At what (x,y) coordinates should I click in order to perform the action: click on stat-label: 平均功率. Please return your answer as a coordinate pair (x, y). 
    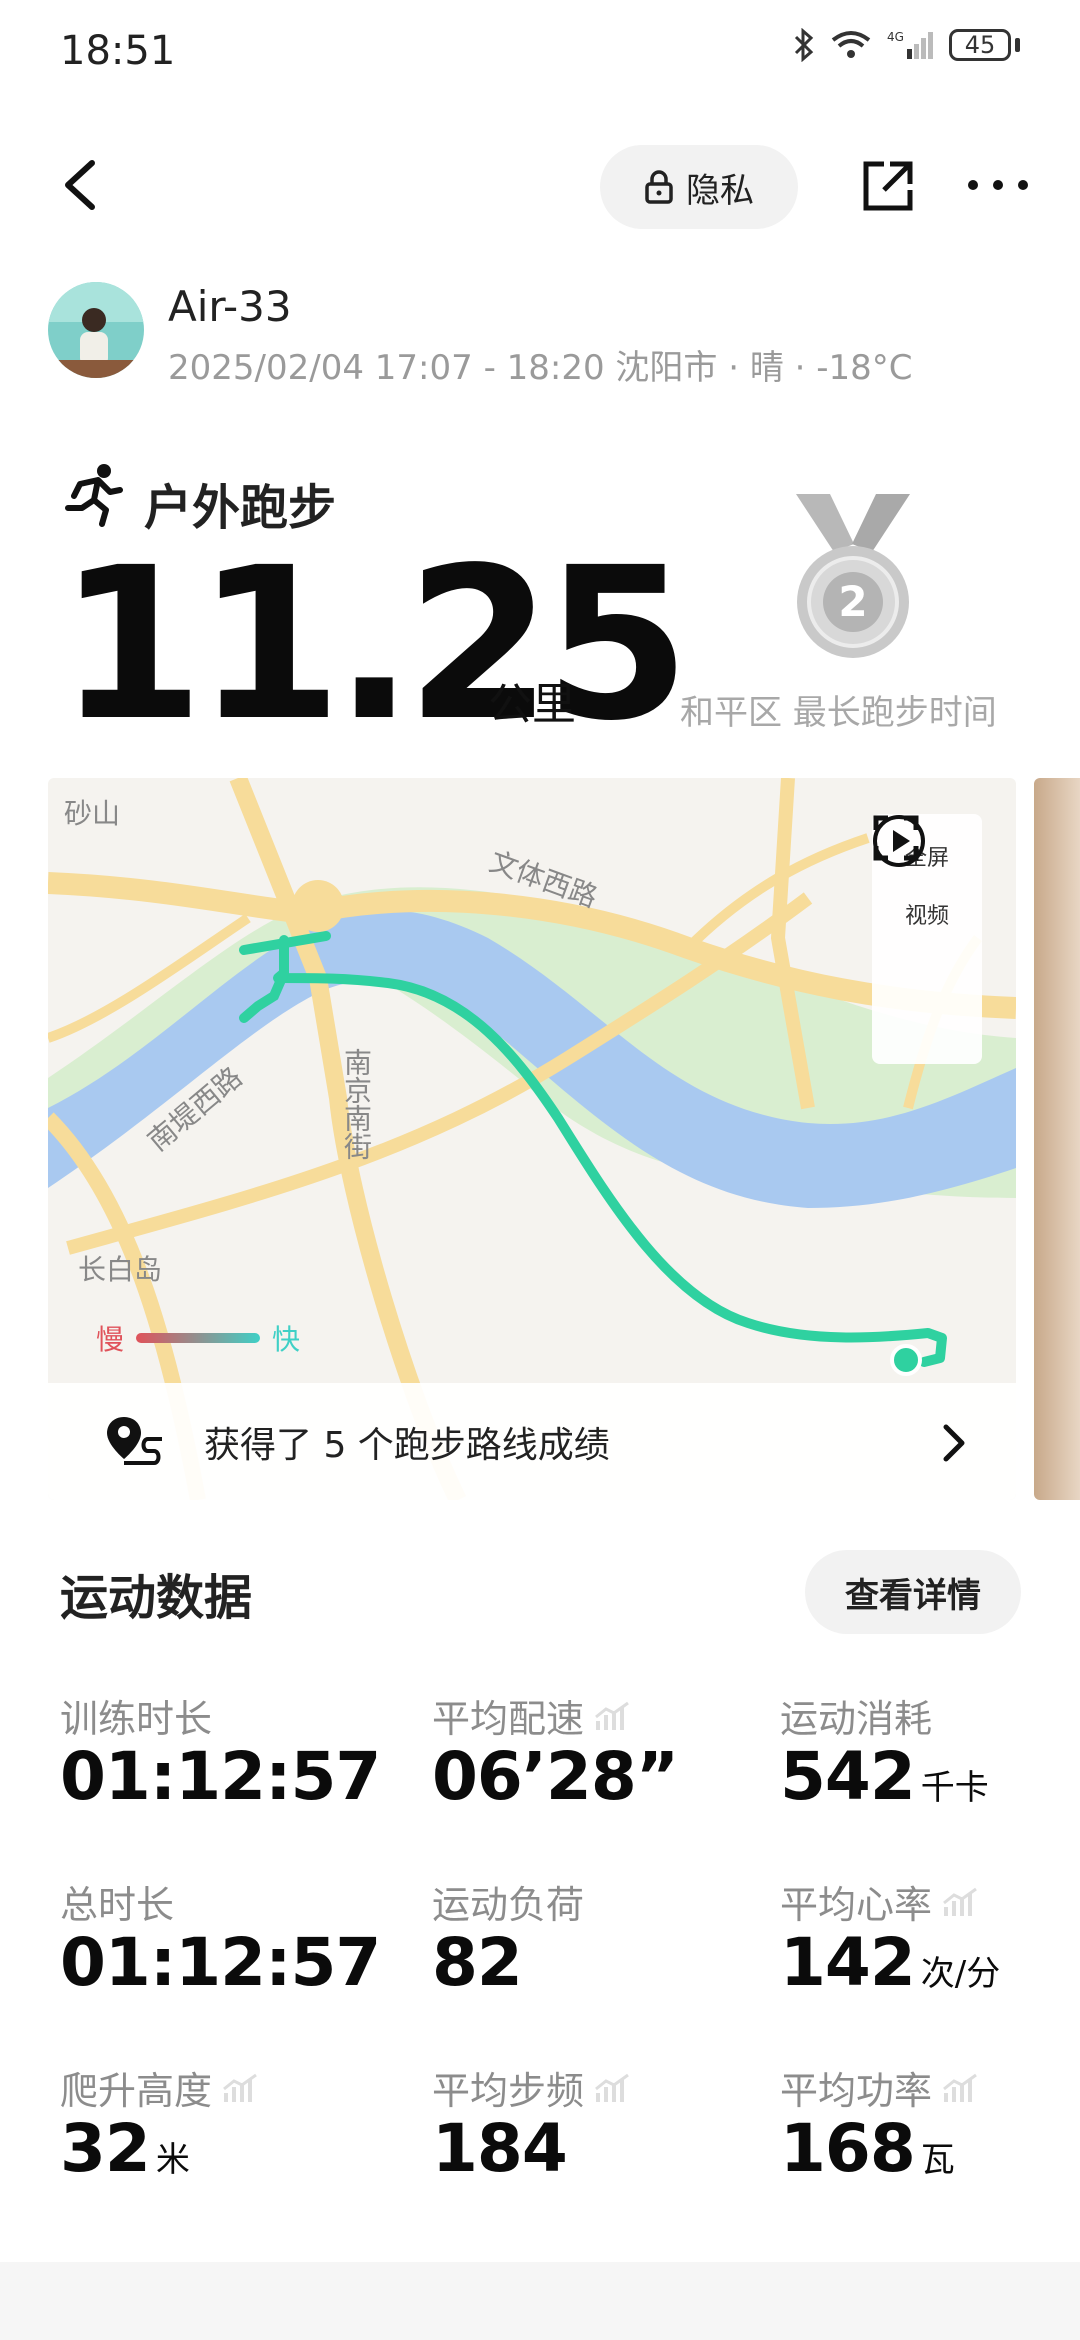
    Looking at the image, I should click on (879, 2087).